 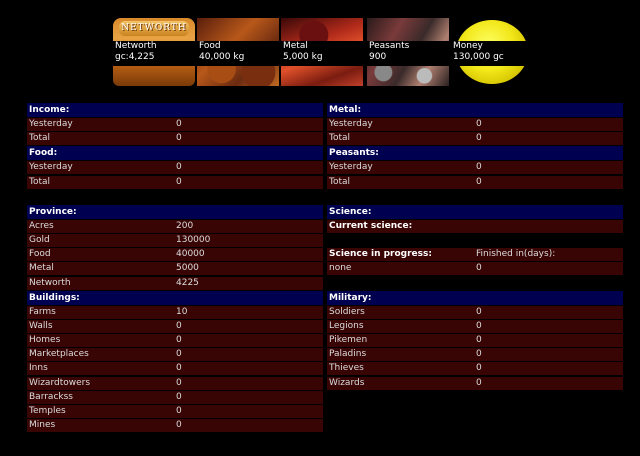 I want to click on row-label: Legions, so click(x=346, y=325).